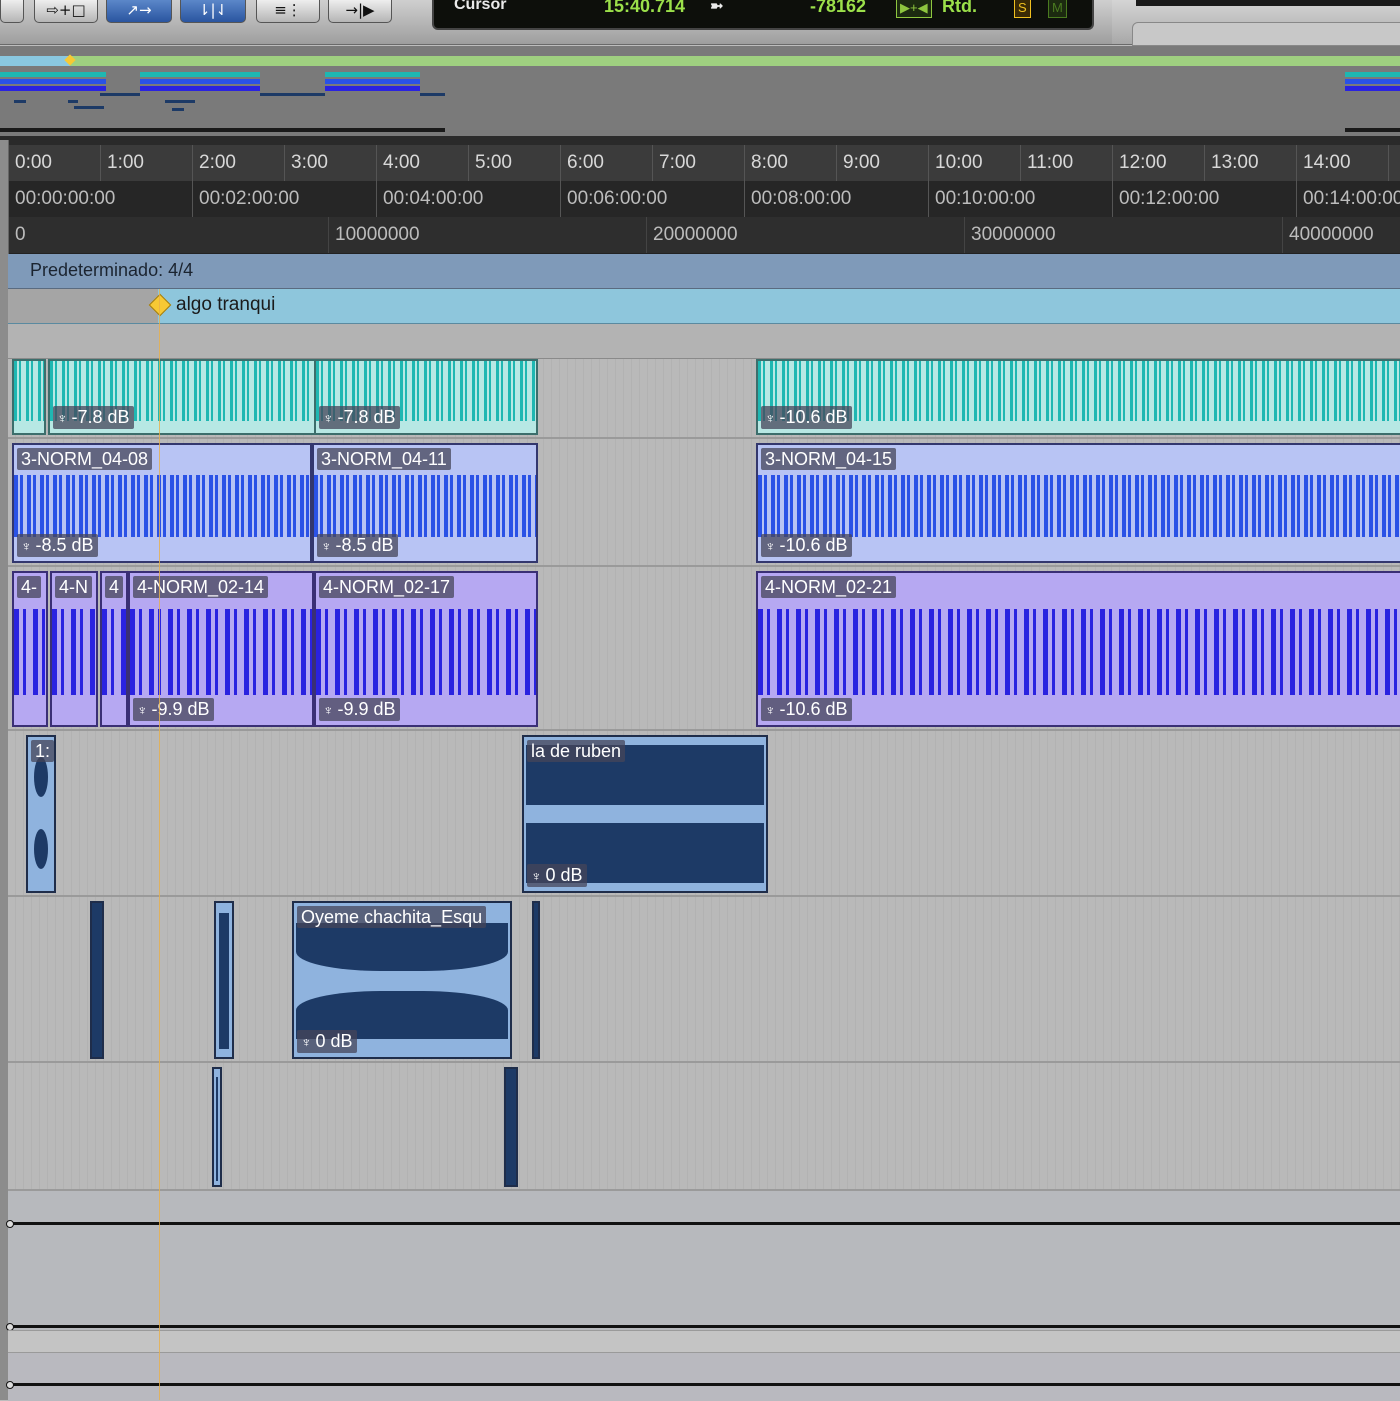 This screenshot has height=1401, width=1400. Describe the element at coordinates (366, 417) in the screenshot. I see `clip-gain-value: -7.8 dB` at that location.